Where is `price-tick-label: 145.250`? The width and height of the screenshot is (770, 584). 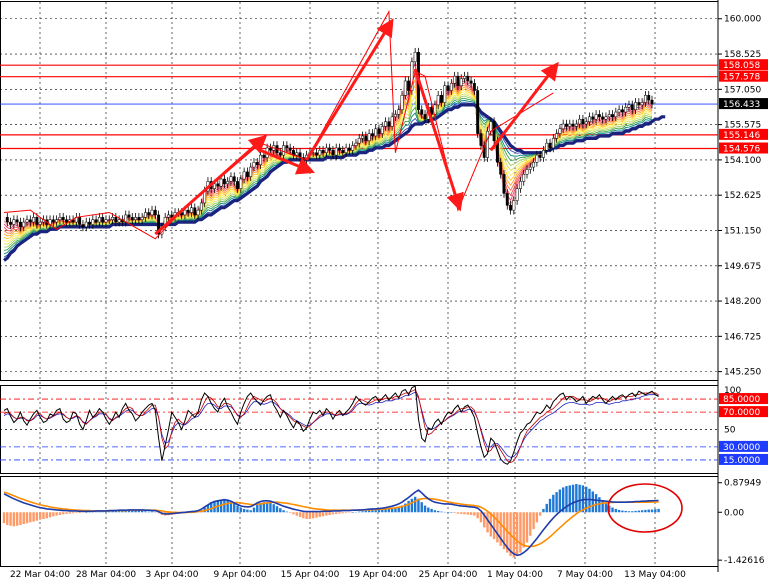
price-tick-label: 145.250 is located at coordinates (742, 373).